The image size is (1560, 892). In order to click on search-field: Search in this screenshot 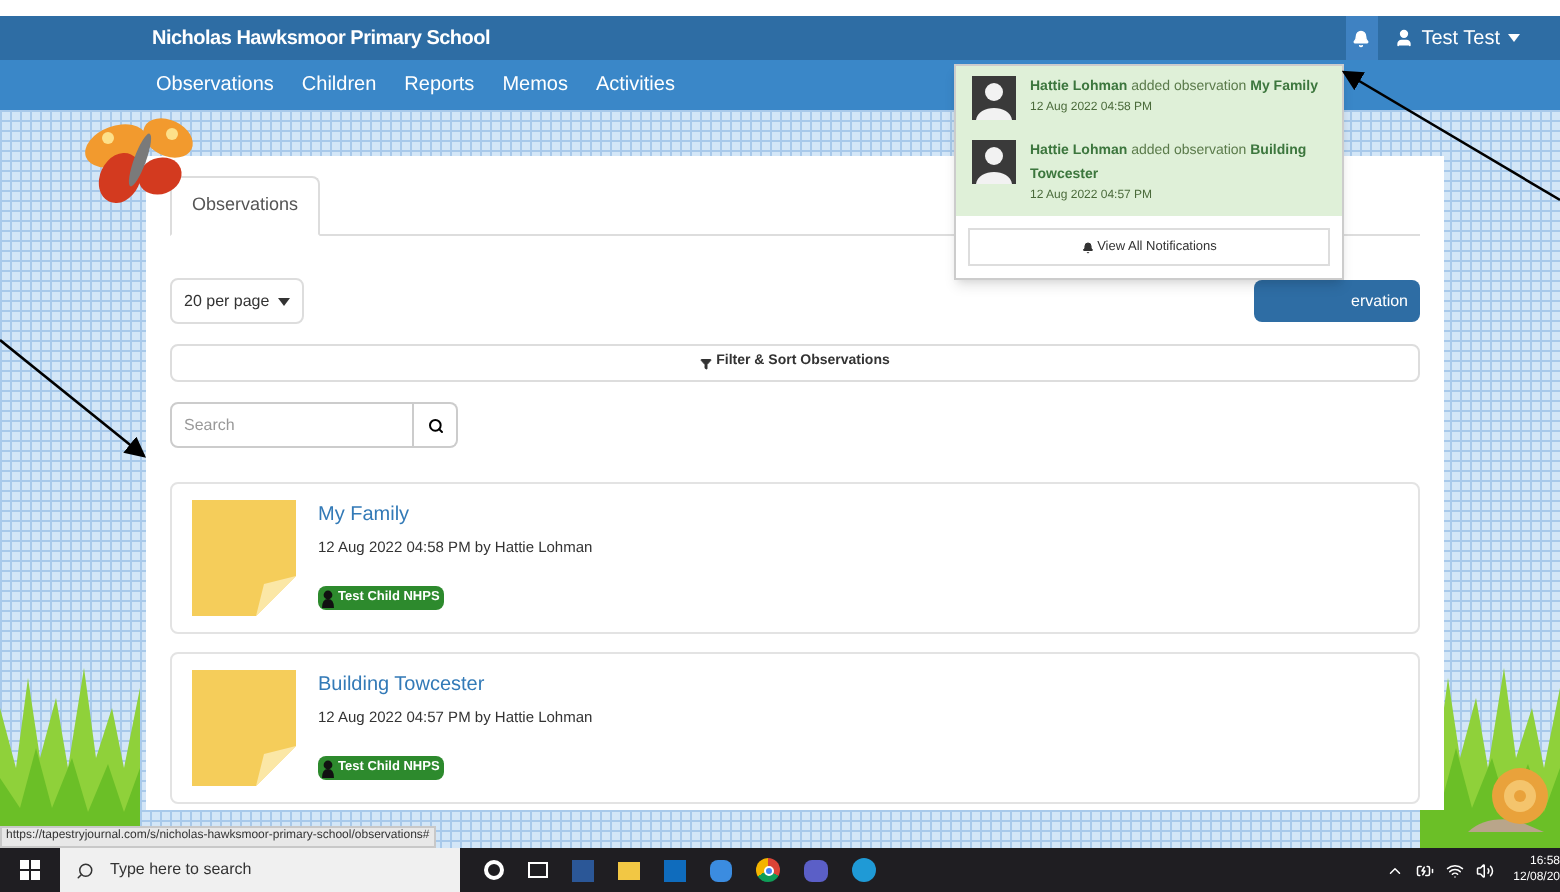, I will do `click(292, 425)`.